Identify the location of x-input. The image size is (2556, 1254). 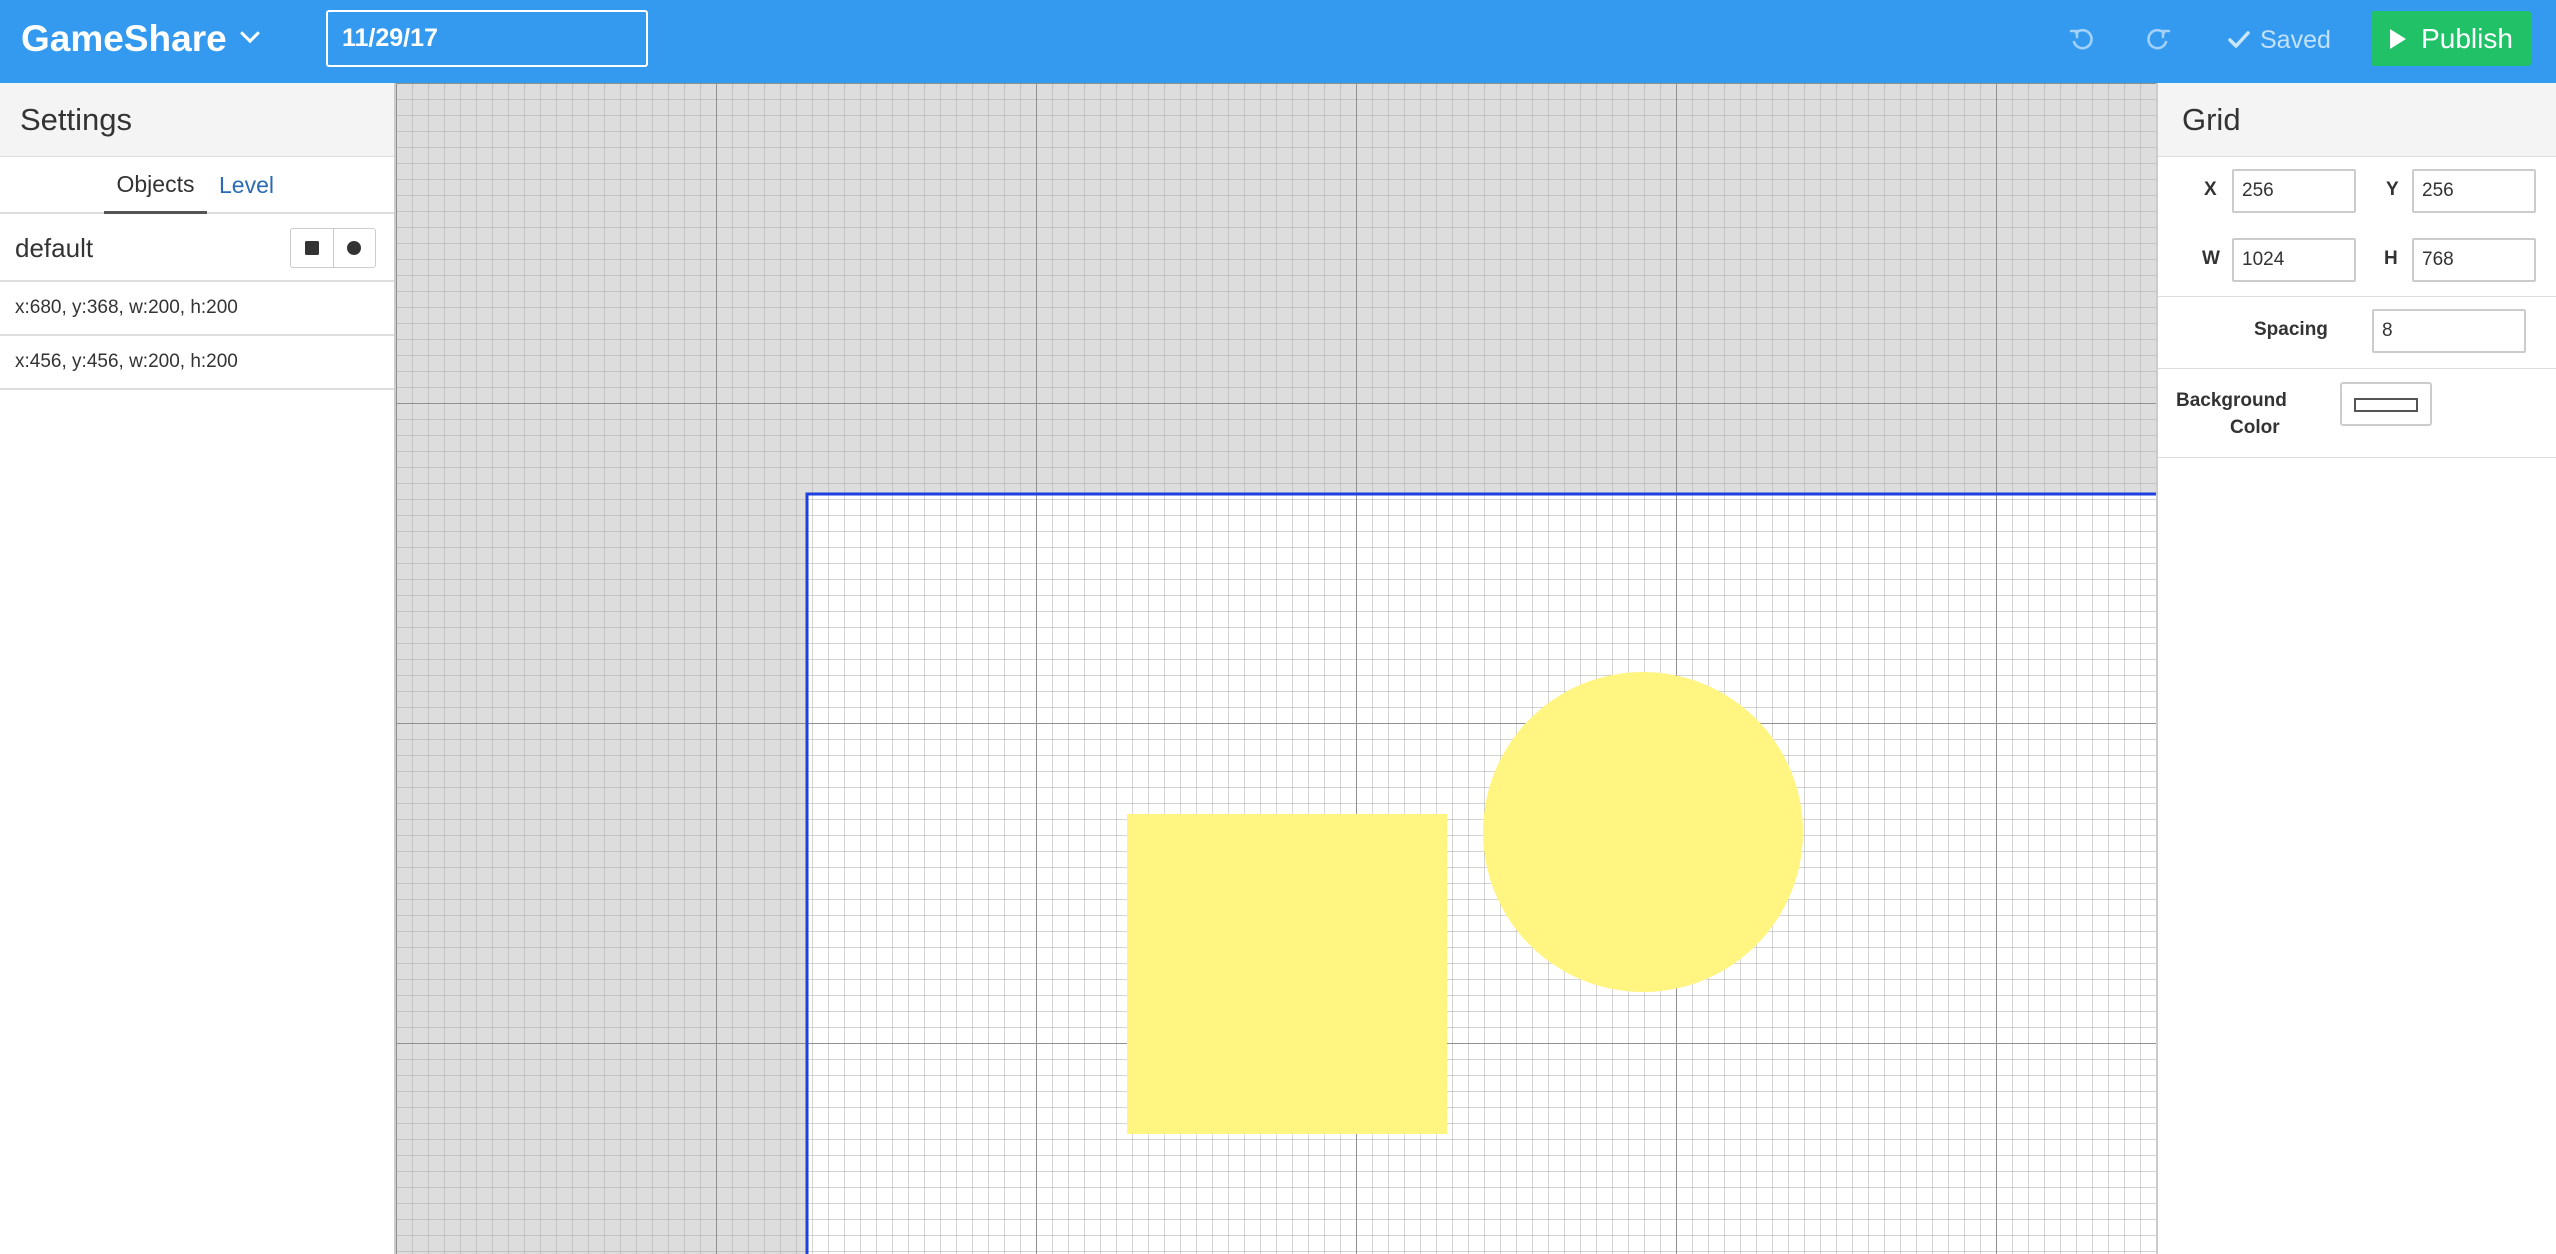
(2294, 191).